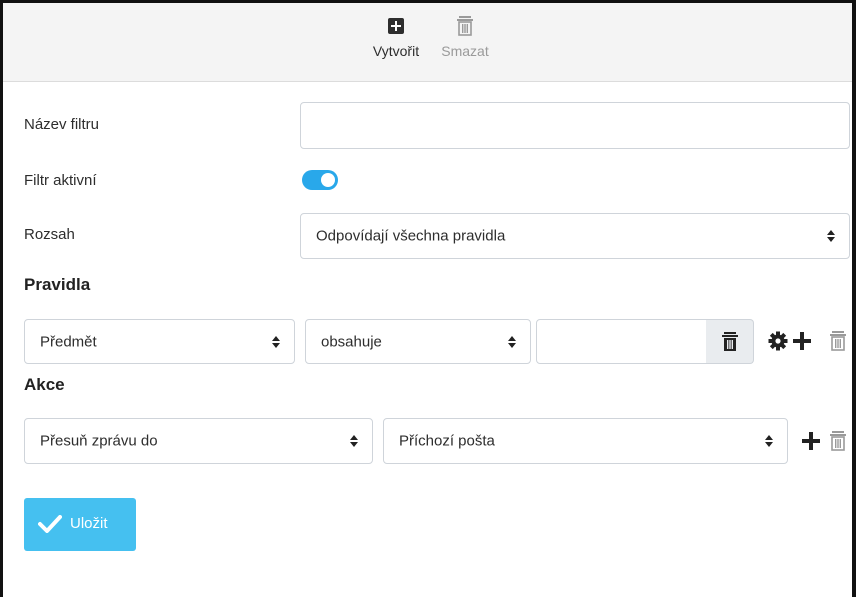  What do you see at coordinates (396, 37) in the screenshot?
I see `create-button: Vytvořit` at bounding box center [396, 37].